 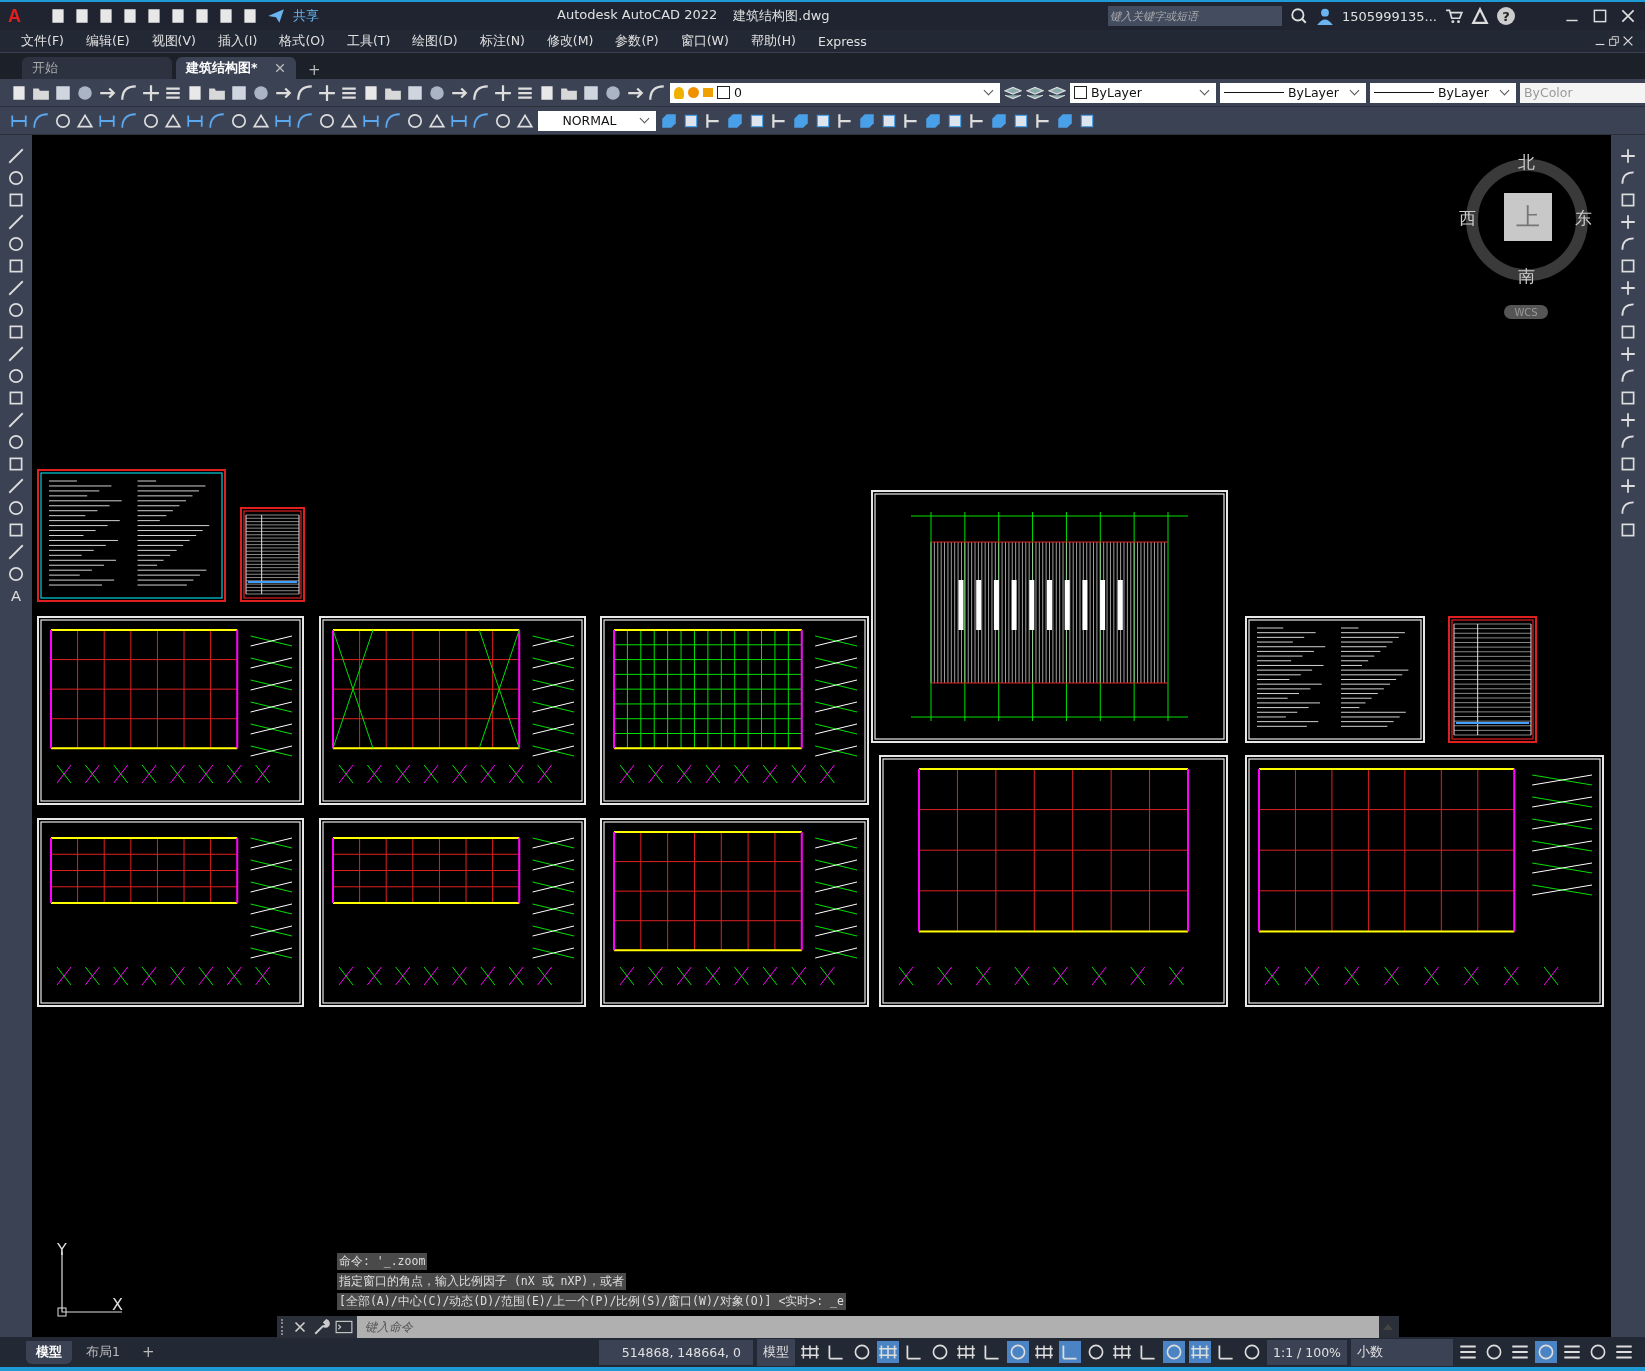 What do you see at coordinates (42, 41) in the screenshot?
I see `menu-item: 文件(F)` at bounding box center [42, 41].